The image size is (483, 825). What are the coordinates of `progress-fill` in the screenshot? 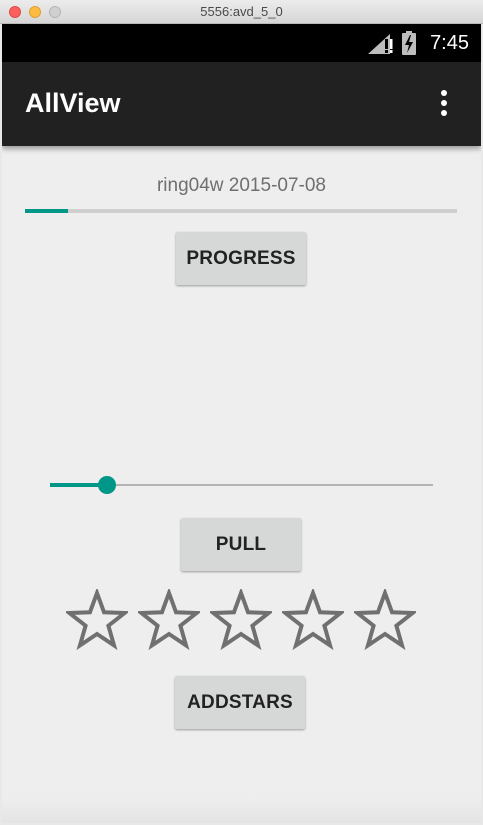 It's located at (47, 211).